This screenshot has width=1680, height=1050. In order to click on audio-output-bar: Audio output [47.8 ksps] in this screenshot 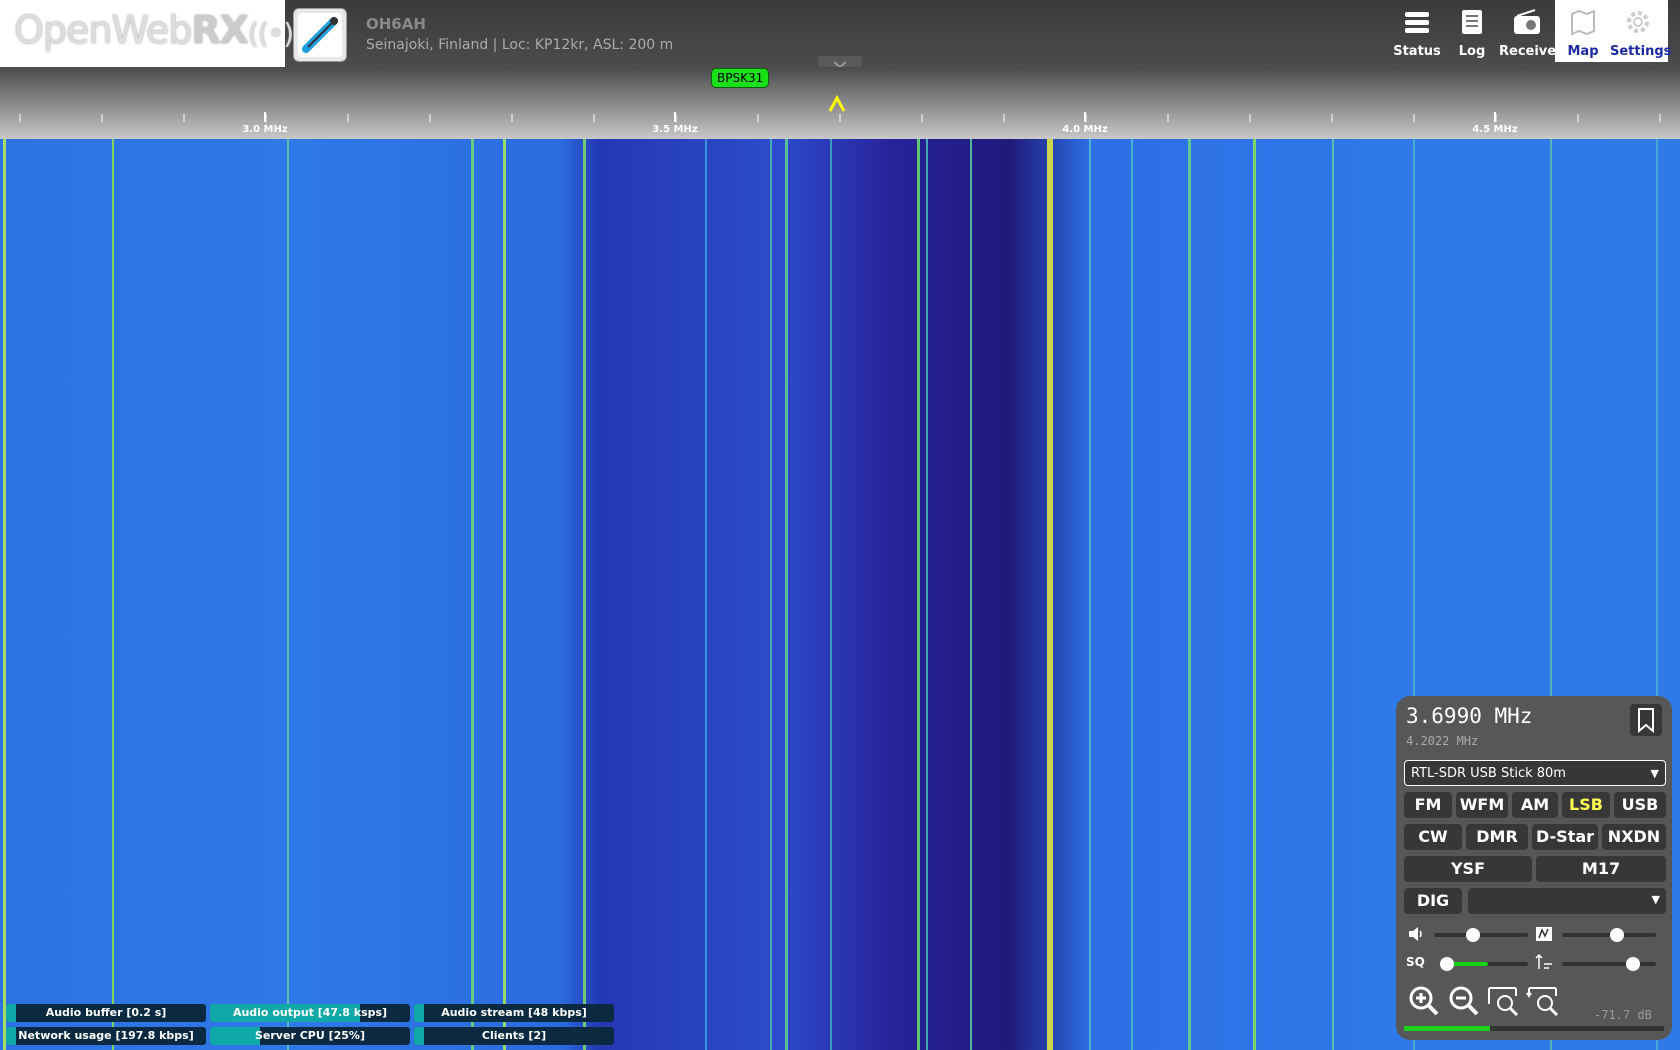, I will do `click(310, 1013)`.